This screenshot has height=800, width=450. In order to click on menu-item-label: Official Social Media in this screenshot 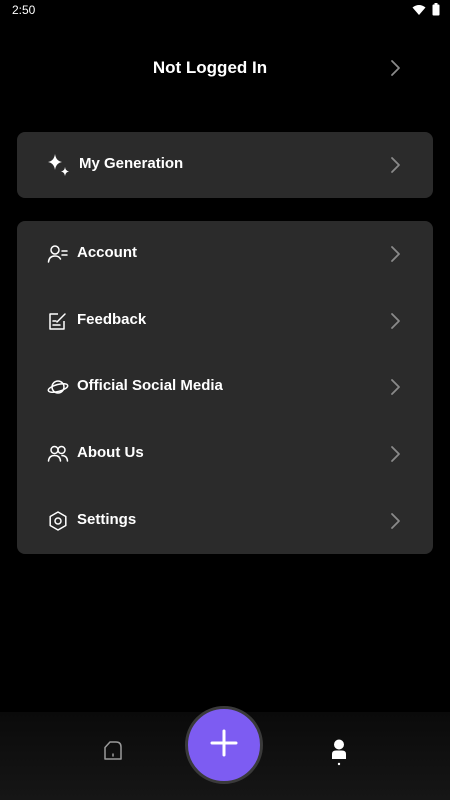, I will do `click(150, 385)`.